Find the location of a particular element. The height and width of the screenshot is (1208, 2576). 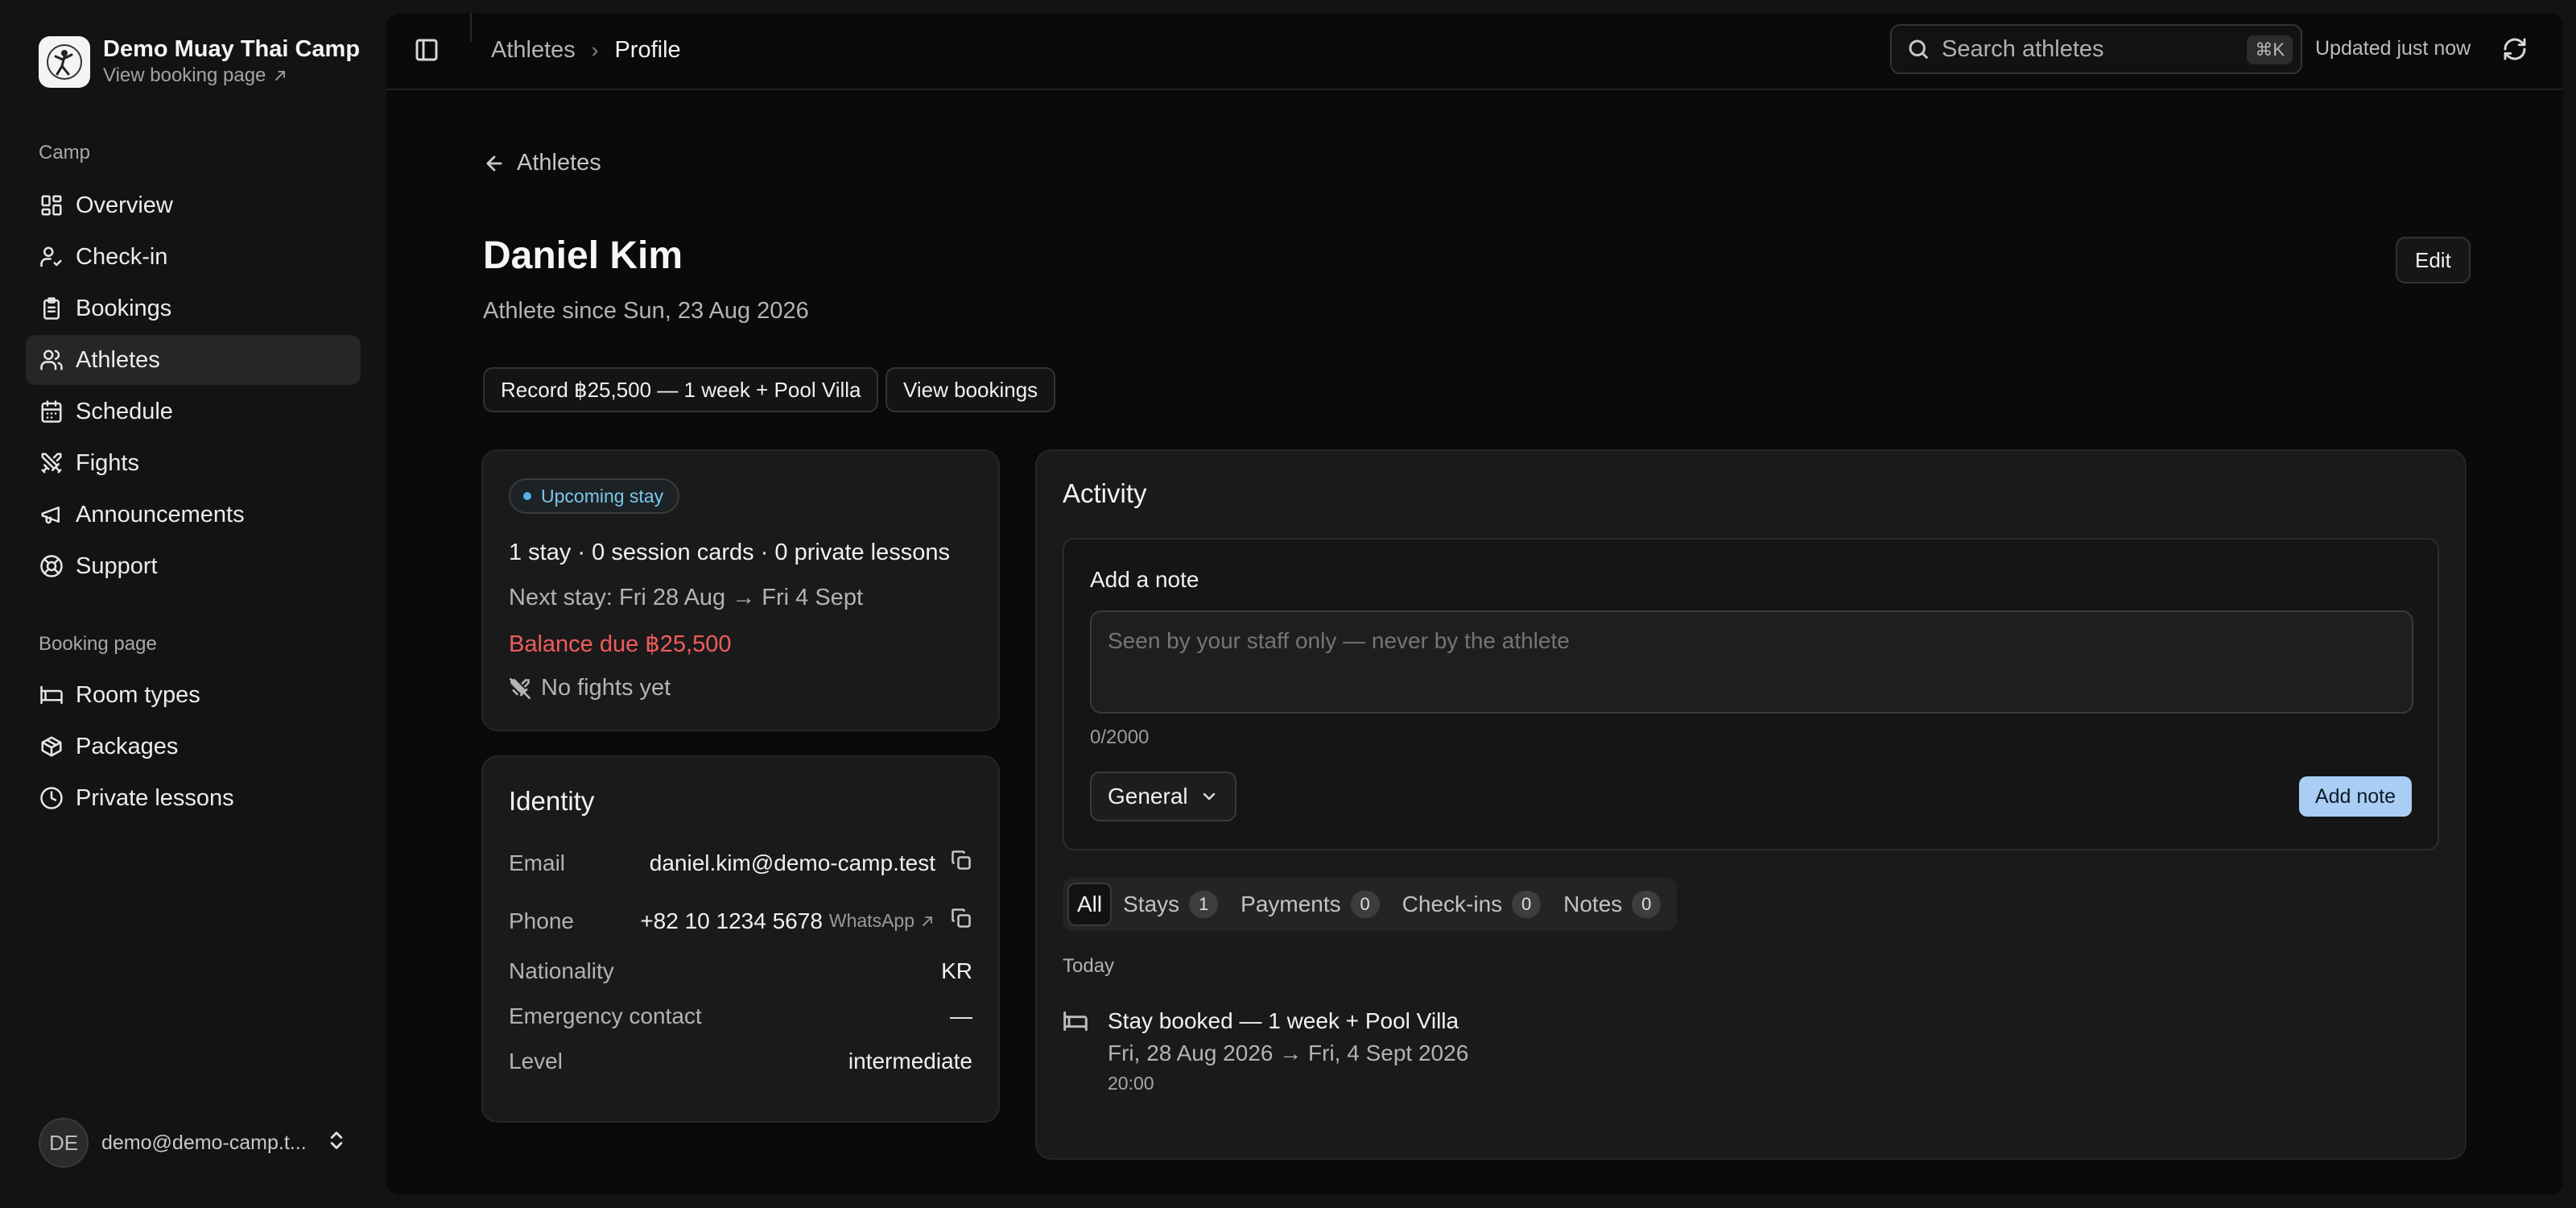

balance-due: Balance due ฿25,500 is located at coordinates (620, 644).